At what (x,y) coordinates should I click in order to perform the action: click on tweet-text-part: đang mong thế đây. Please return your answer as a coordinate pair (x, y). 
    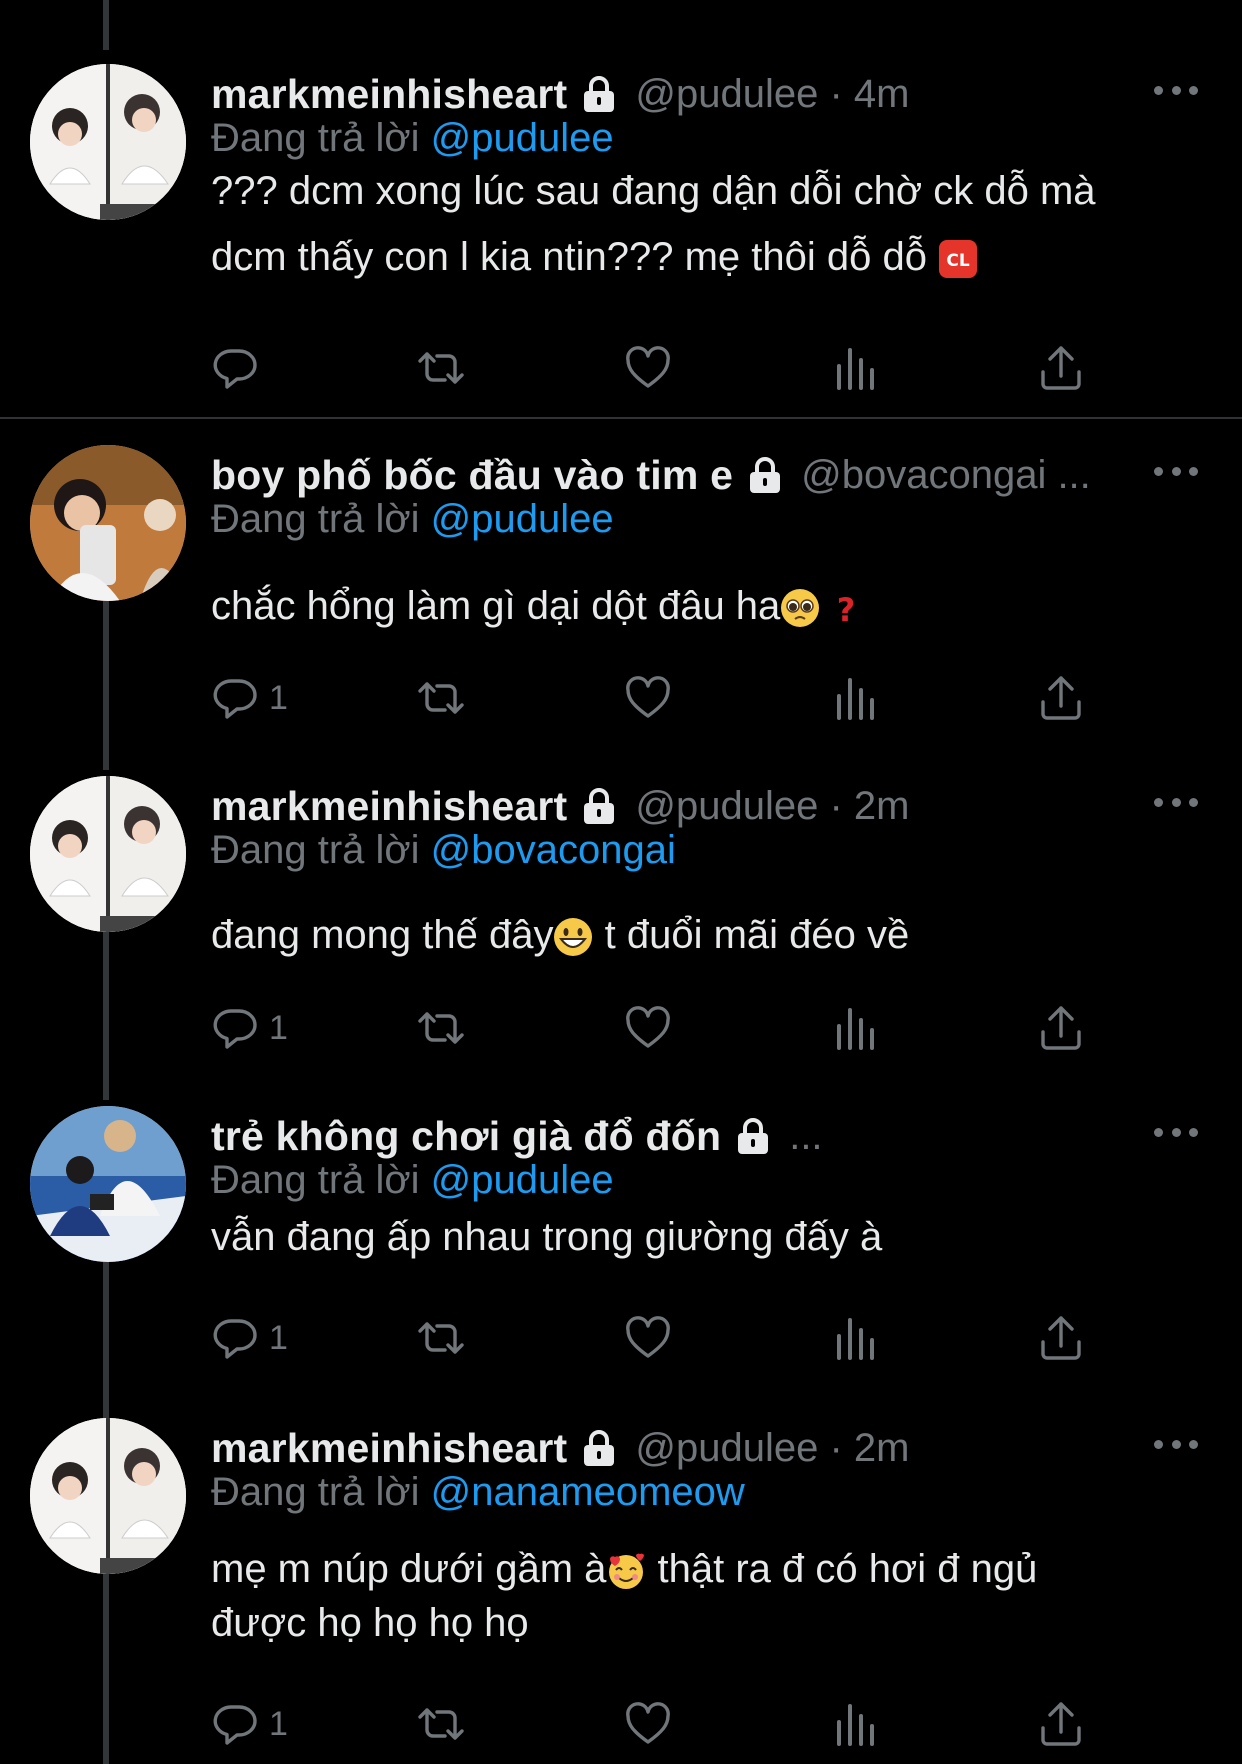
    Looking at the image, I should click on (382, 935).